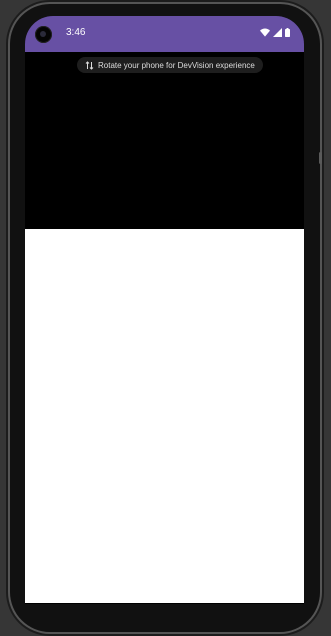 This screenshot has height=636, width=331. What do you see at coordinates (89, 65) in the screenshot?
I see `rotate-icon` at bounding box center [89, 65].